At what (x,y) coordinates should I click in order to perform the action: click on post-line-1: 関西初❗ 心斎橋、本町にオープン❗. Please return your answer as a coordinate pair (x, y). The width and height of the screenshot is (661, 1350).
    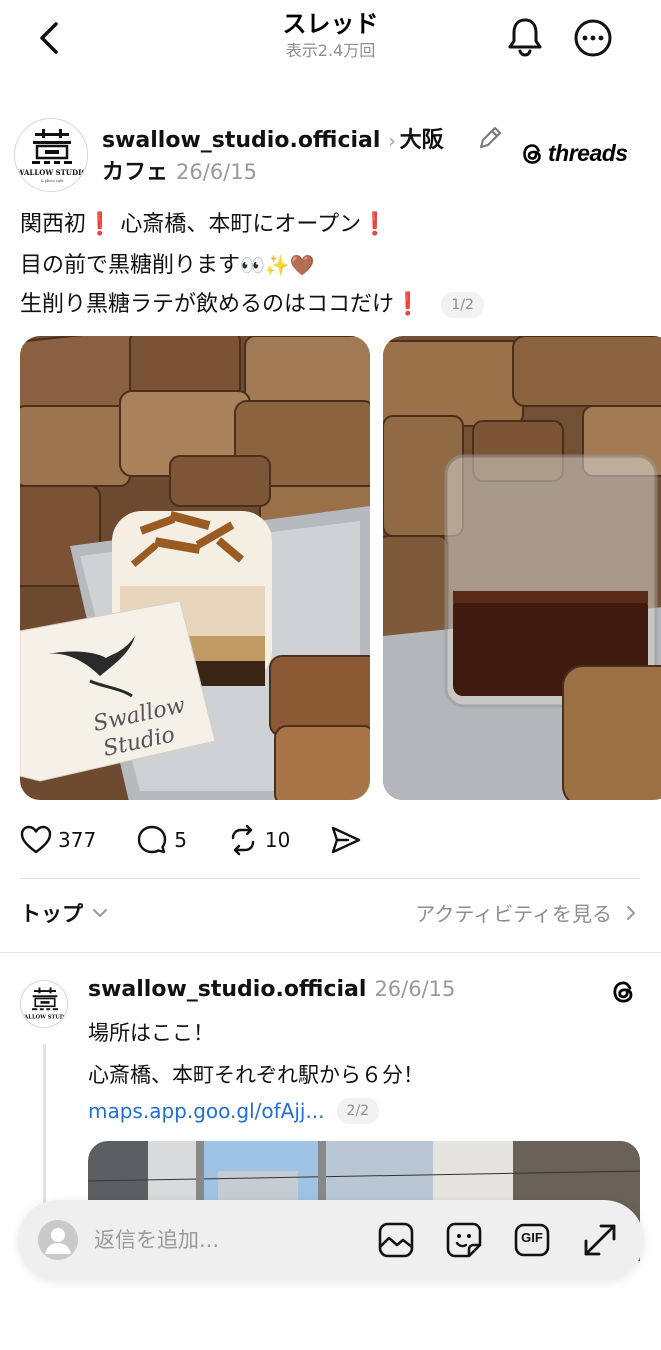
    Looking at the image, I should click on (252, 225).